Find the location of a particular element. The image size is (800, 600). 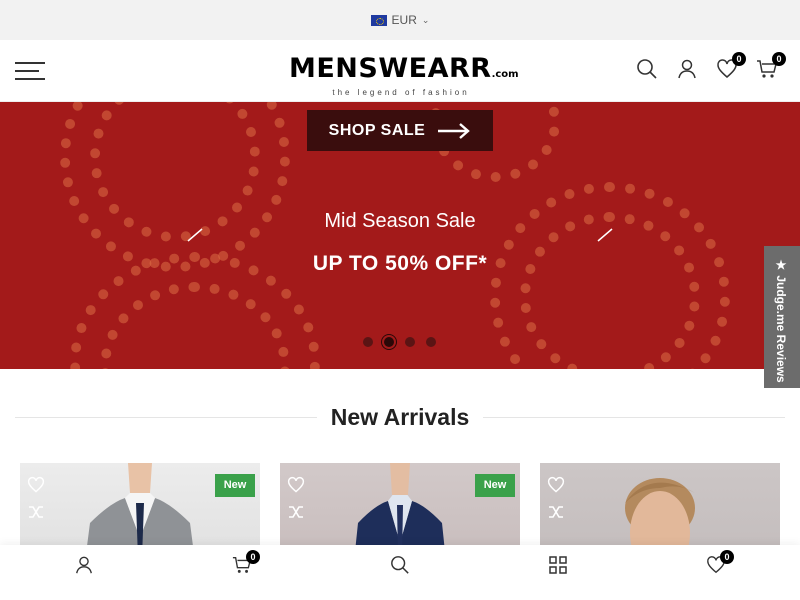

currency-label: EUR is located at coordinates (404, 20).